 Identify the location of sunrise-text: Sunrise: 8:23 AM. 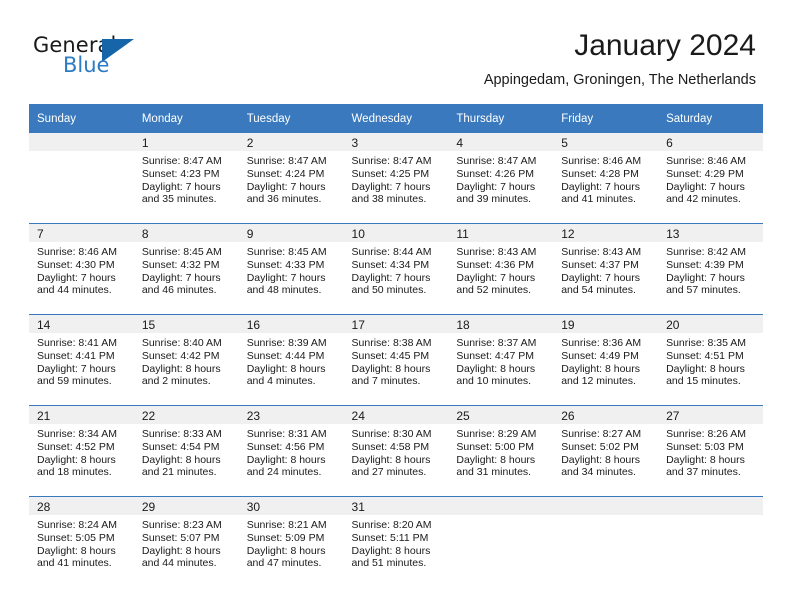
(181, 525).